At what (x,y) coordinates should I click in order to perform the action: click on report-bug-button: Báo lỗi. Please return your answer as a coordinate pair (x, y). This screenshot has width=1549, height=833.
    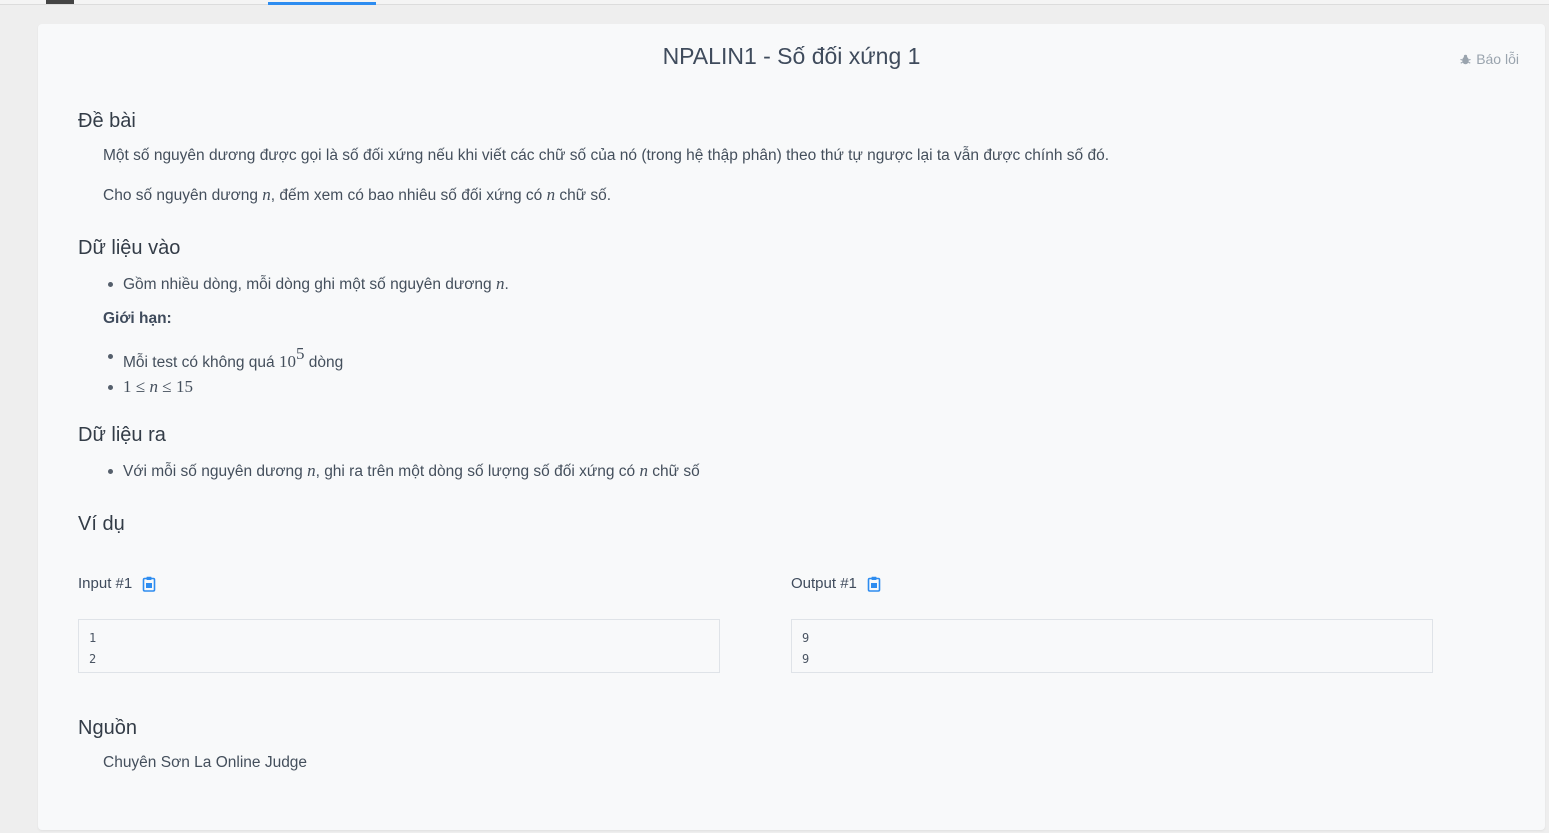
    Looking at the image, I should click on (1489, 59).